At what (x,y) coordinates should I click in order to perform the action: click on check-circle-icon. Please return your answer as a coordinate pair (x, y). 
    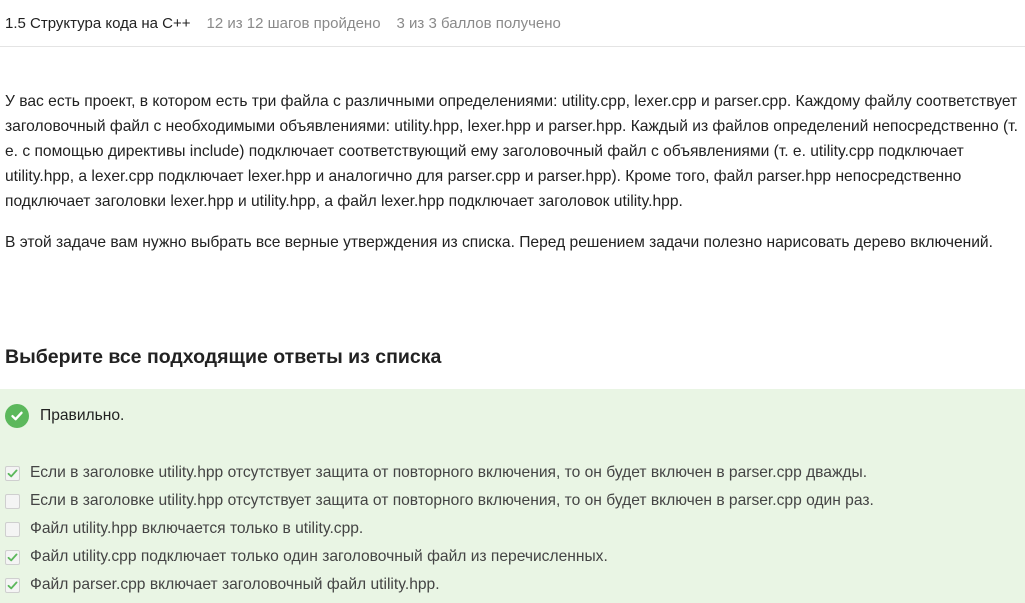
    Looking at the image, I should click on (17, 416).